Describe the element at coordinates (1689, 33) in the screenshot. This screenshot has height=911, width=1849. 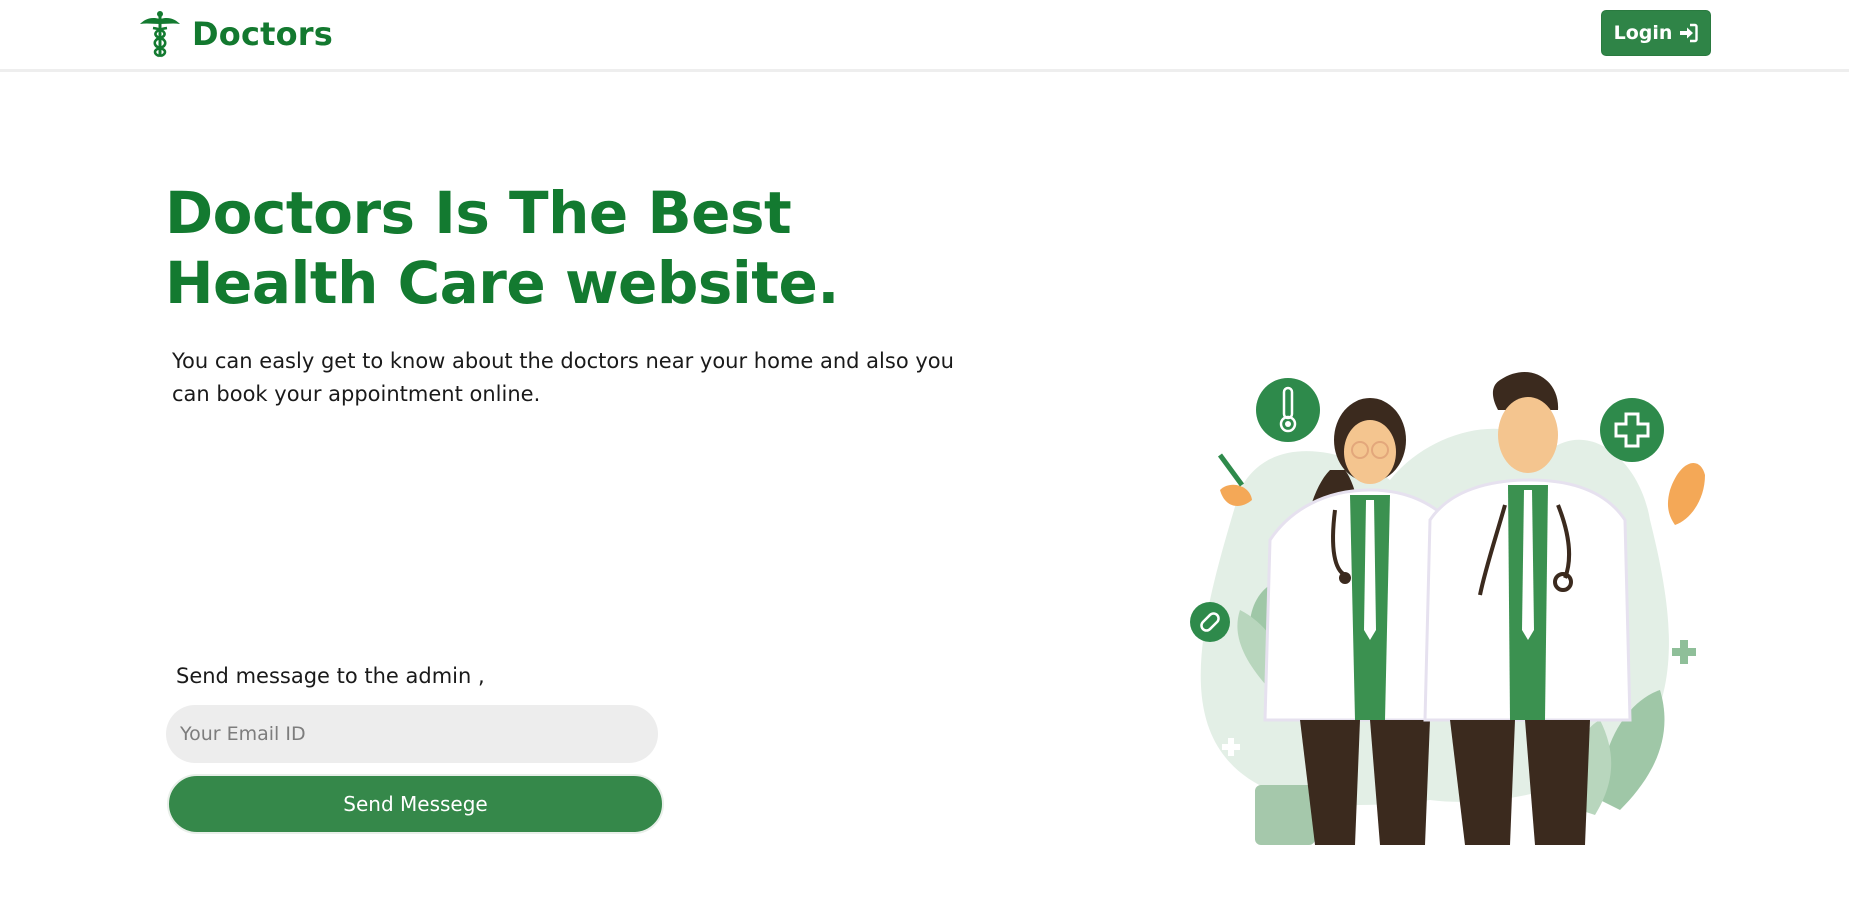
I see `sign-in-icon` at that location.